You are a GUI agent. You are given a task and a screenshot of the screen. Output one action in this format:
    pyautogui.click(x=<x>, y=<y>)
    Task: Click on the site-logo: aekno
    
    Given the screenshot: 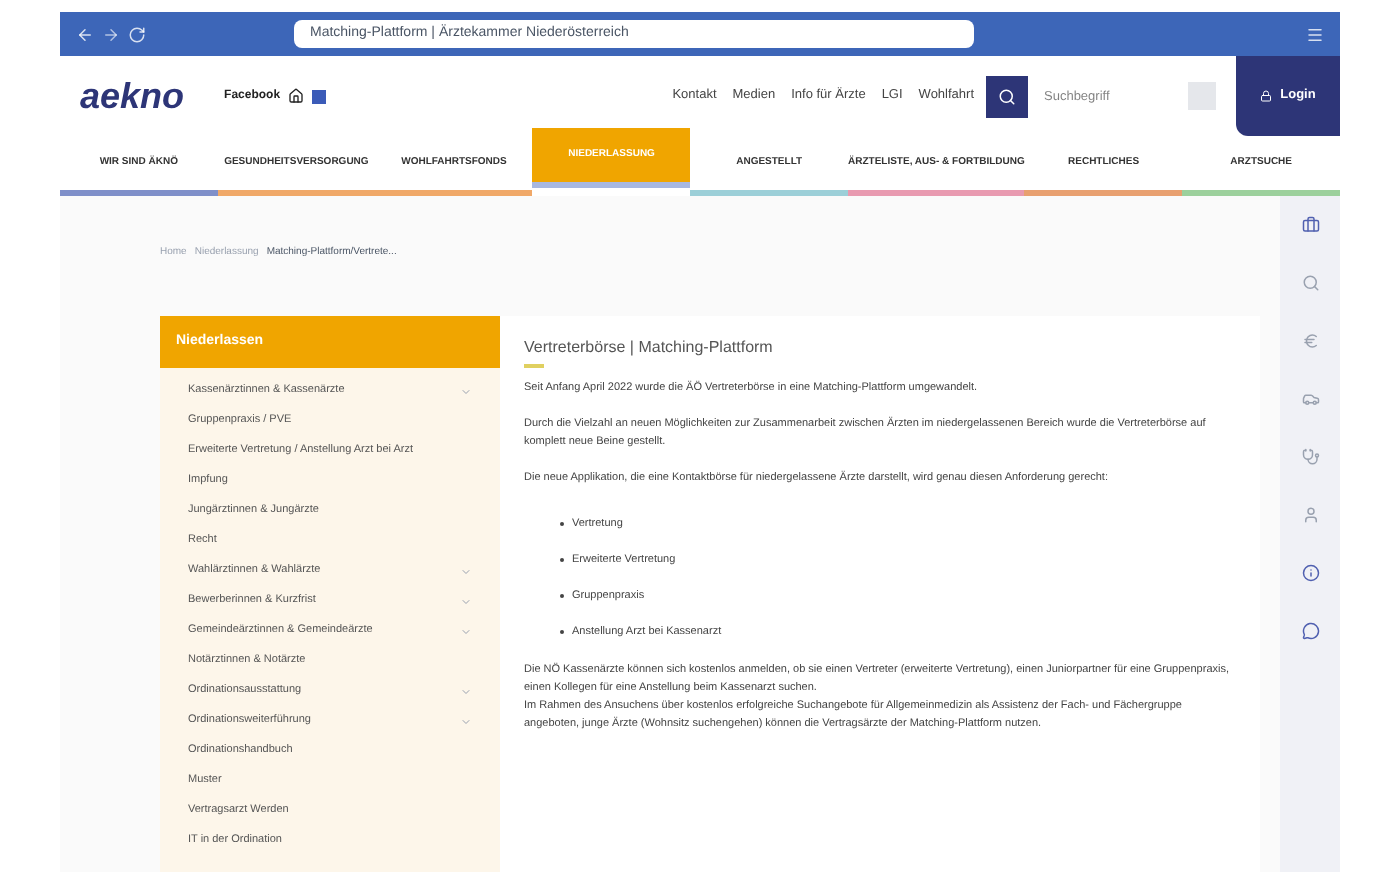 What is the action you would take?
    pyautogui.click(x=132, y=96)
    